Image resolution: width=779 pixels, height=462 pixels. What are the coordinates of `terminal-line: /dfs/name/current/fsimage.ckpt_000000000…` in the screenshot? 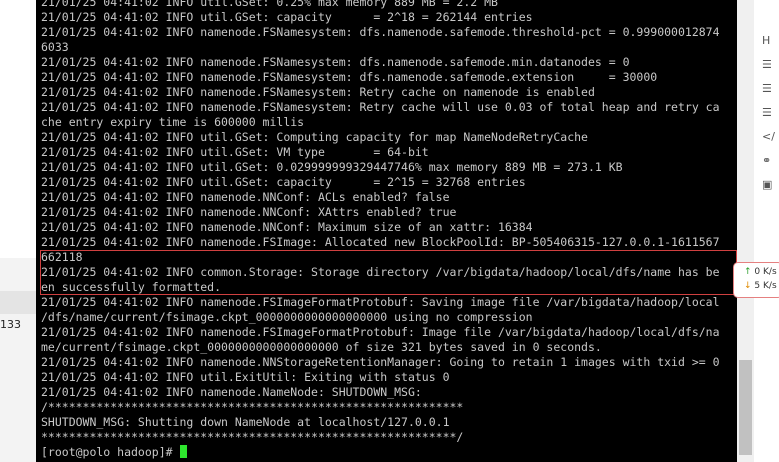 It's located at (287, 317).